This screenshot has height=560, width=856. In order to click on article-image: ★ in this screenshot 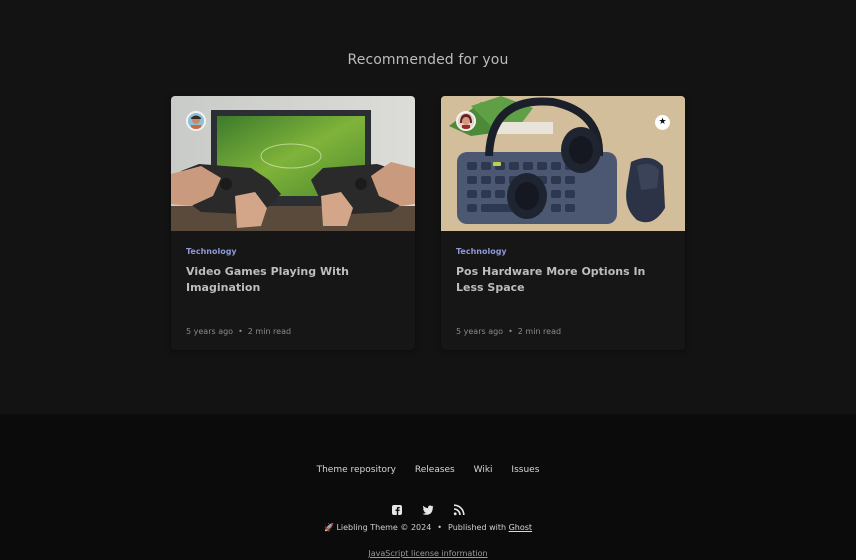, I will do `click(563, 163)`.